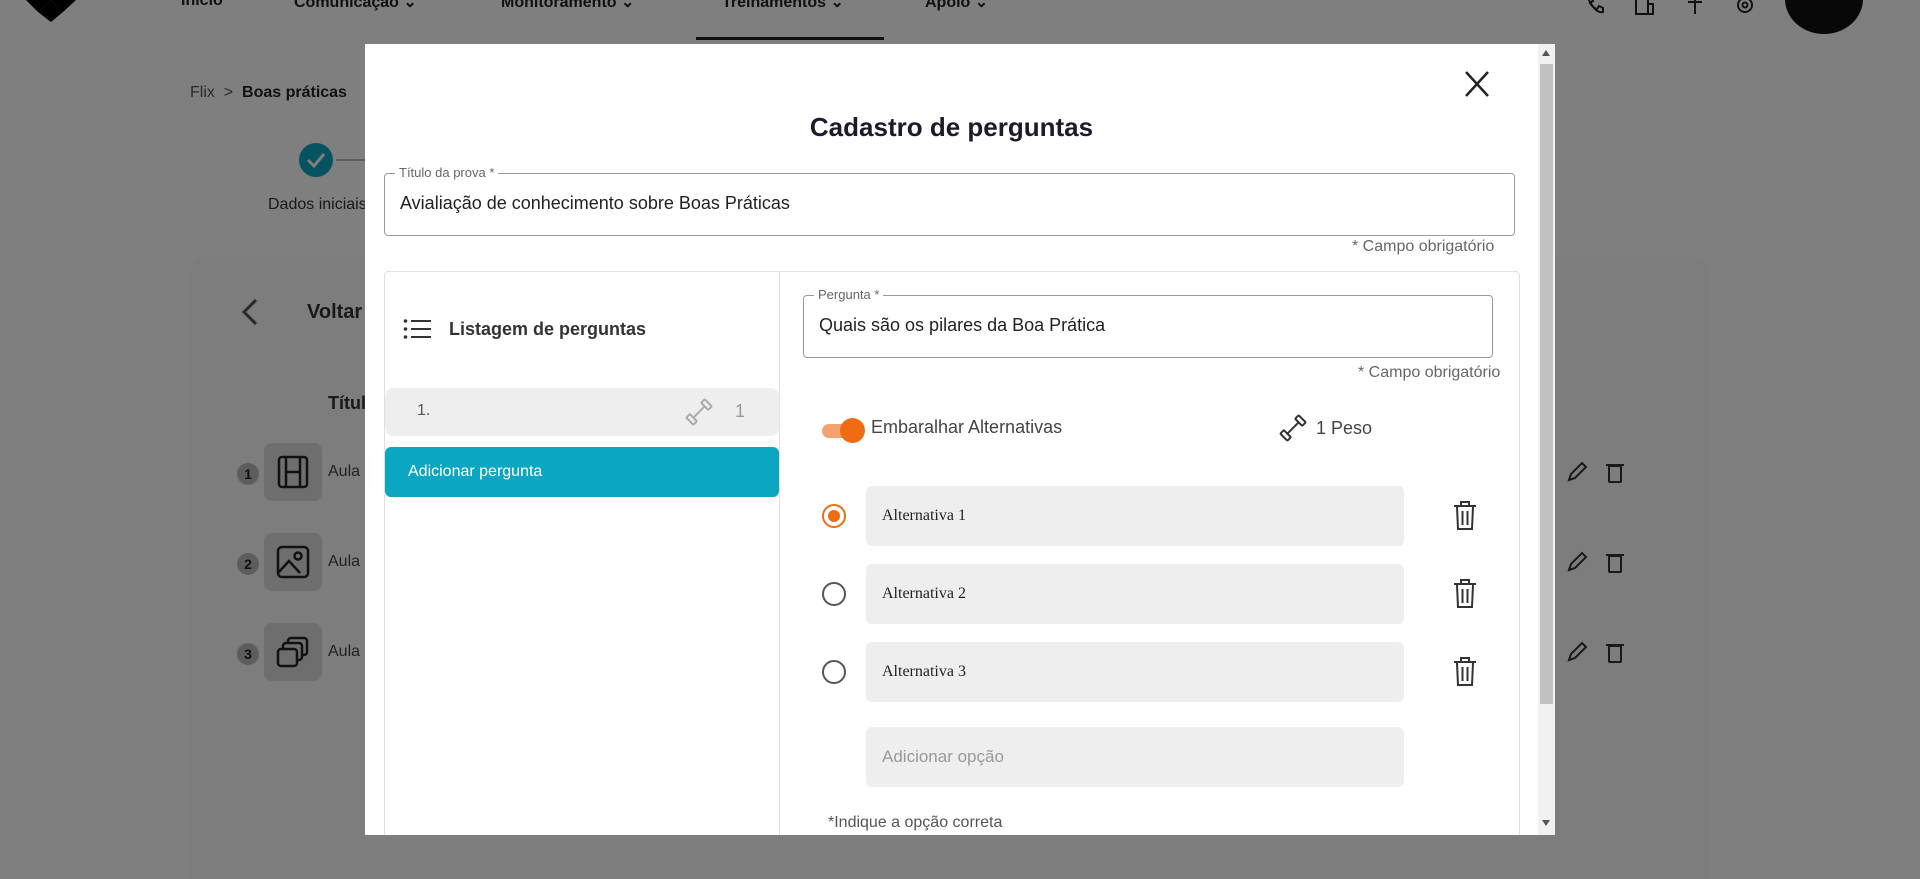 The image size is (1920, 879). I want to click on alternative-3-radio, so click(834, 672).